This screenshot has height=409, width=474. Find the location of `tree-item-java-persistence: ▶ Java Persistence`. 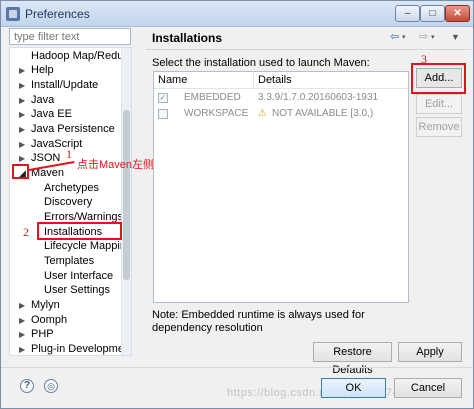

tree-item-java-persistence: ▶ Java Persistence is located at coordinates (66, 129).